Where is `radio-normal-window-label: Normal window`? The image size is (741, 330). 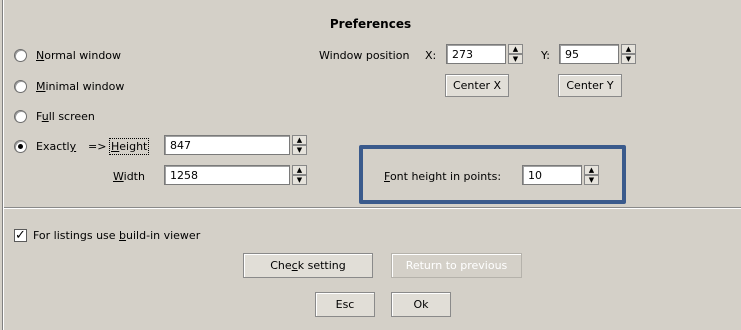 radio-normal-window-label: Normal window is located at coordinates (79, 55).